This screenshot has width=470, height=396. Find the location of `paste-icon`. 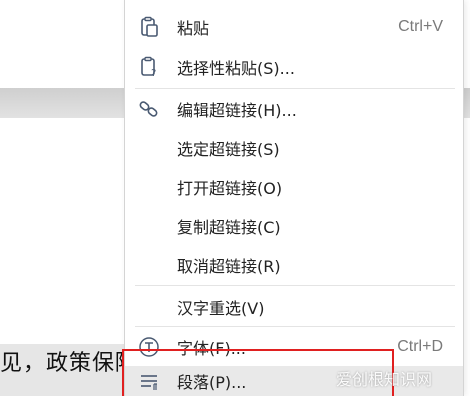

paste-icon is located at coordinates (149, 27).